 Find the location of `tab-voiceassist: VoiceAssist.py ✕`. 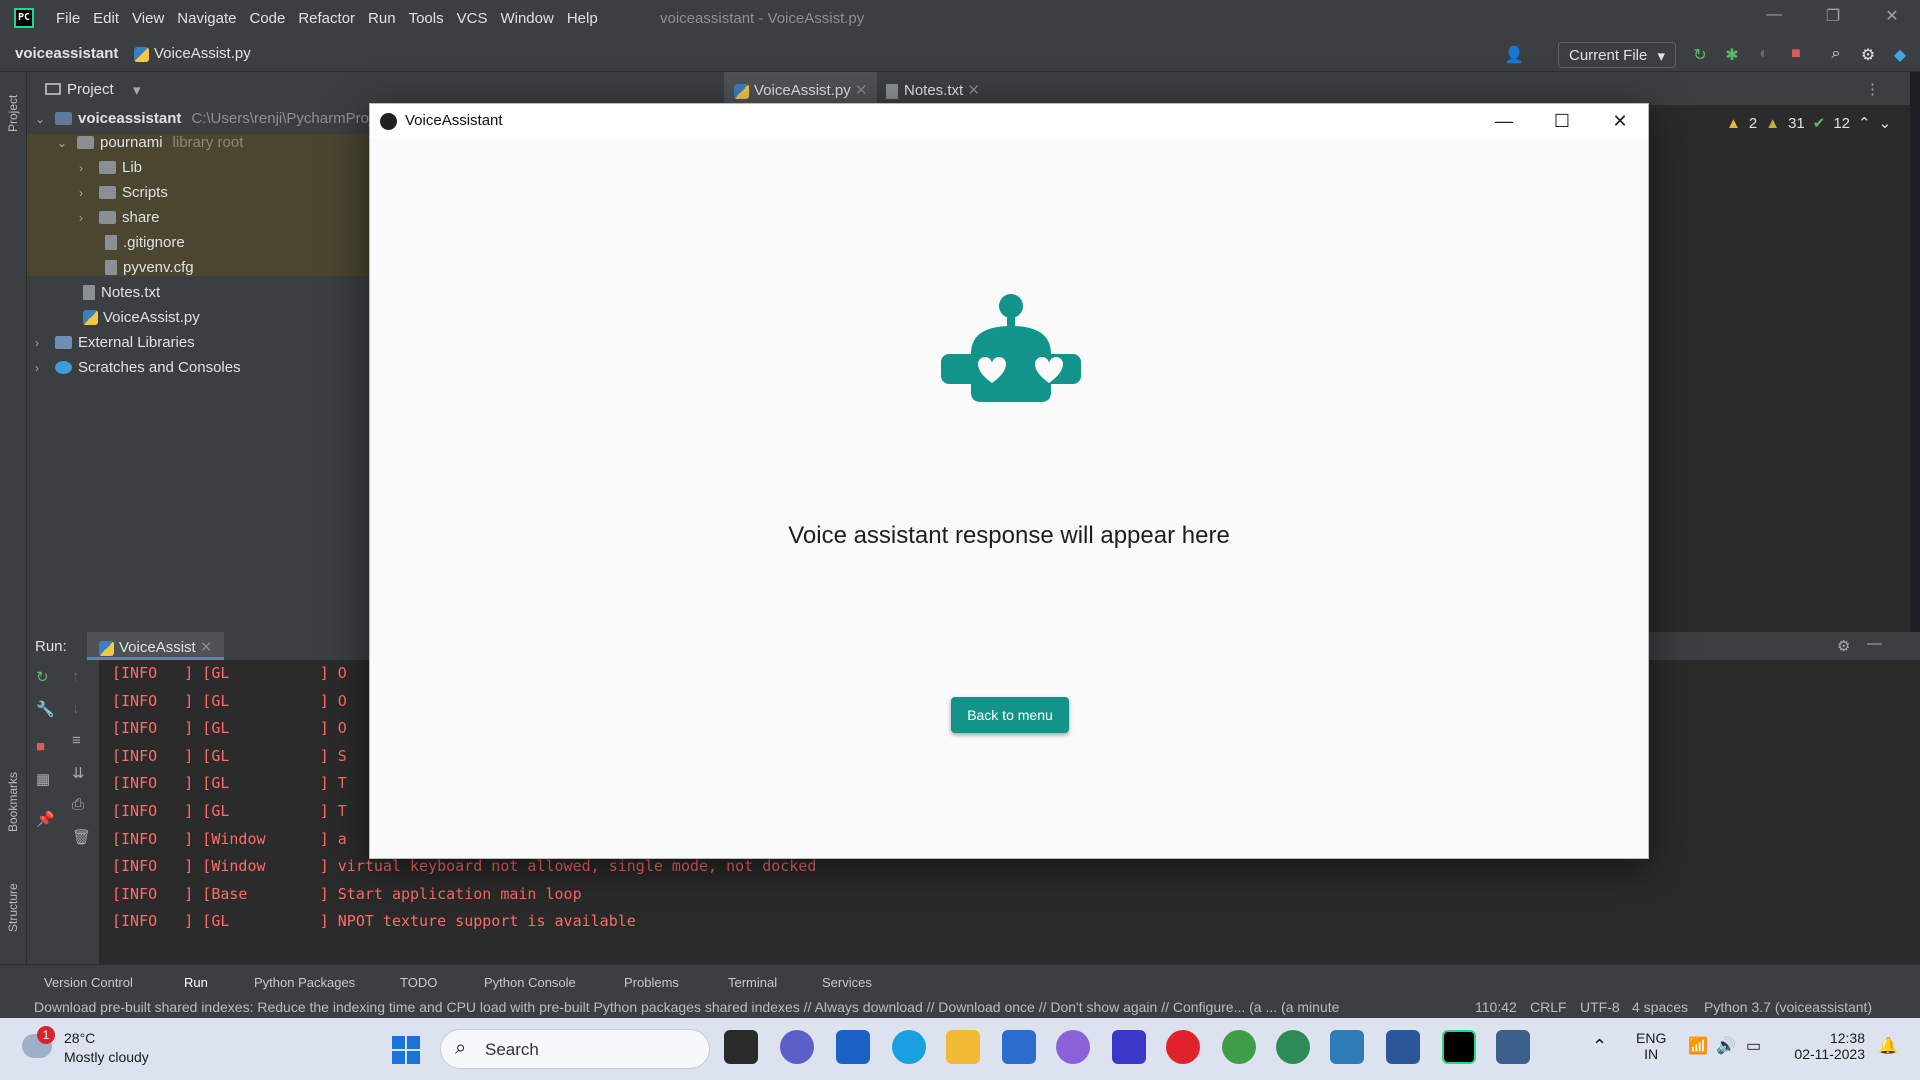

tab-voiceassist: VoiceAssist.py ✕ is located at coordinates (801, 89).